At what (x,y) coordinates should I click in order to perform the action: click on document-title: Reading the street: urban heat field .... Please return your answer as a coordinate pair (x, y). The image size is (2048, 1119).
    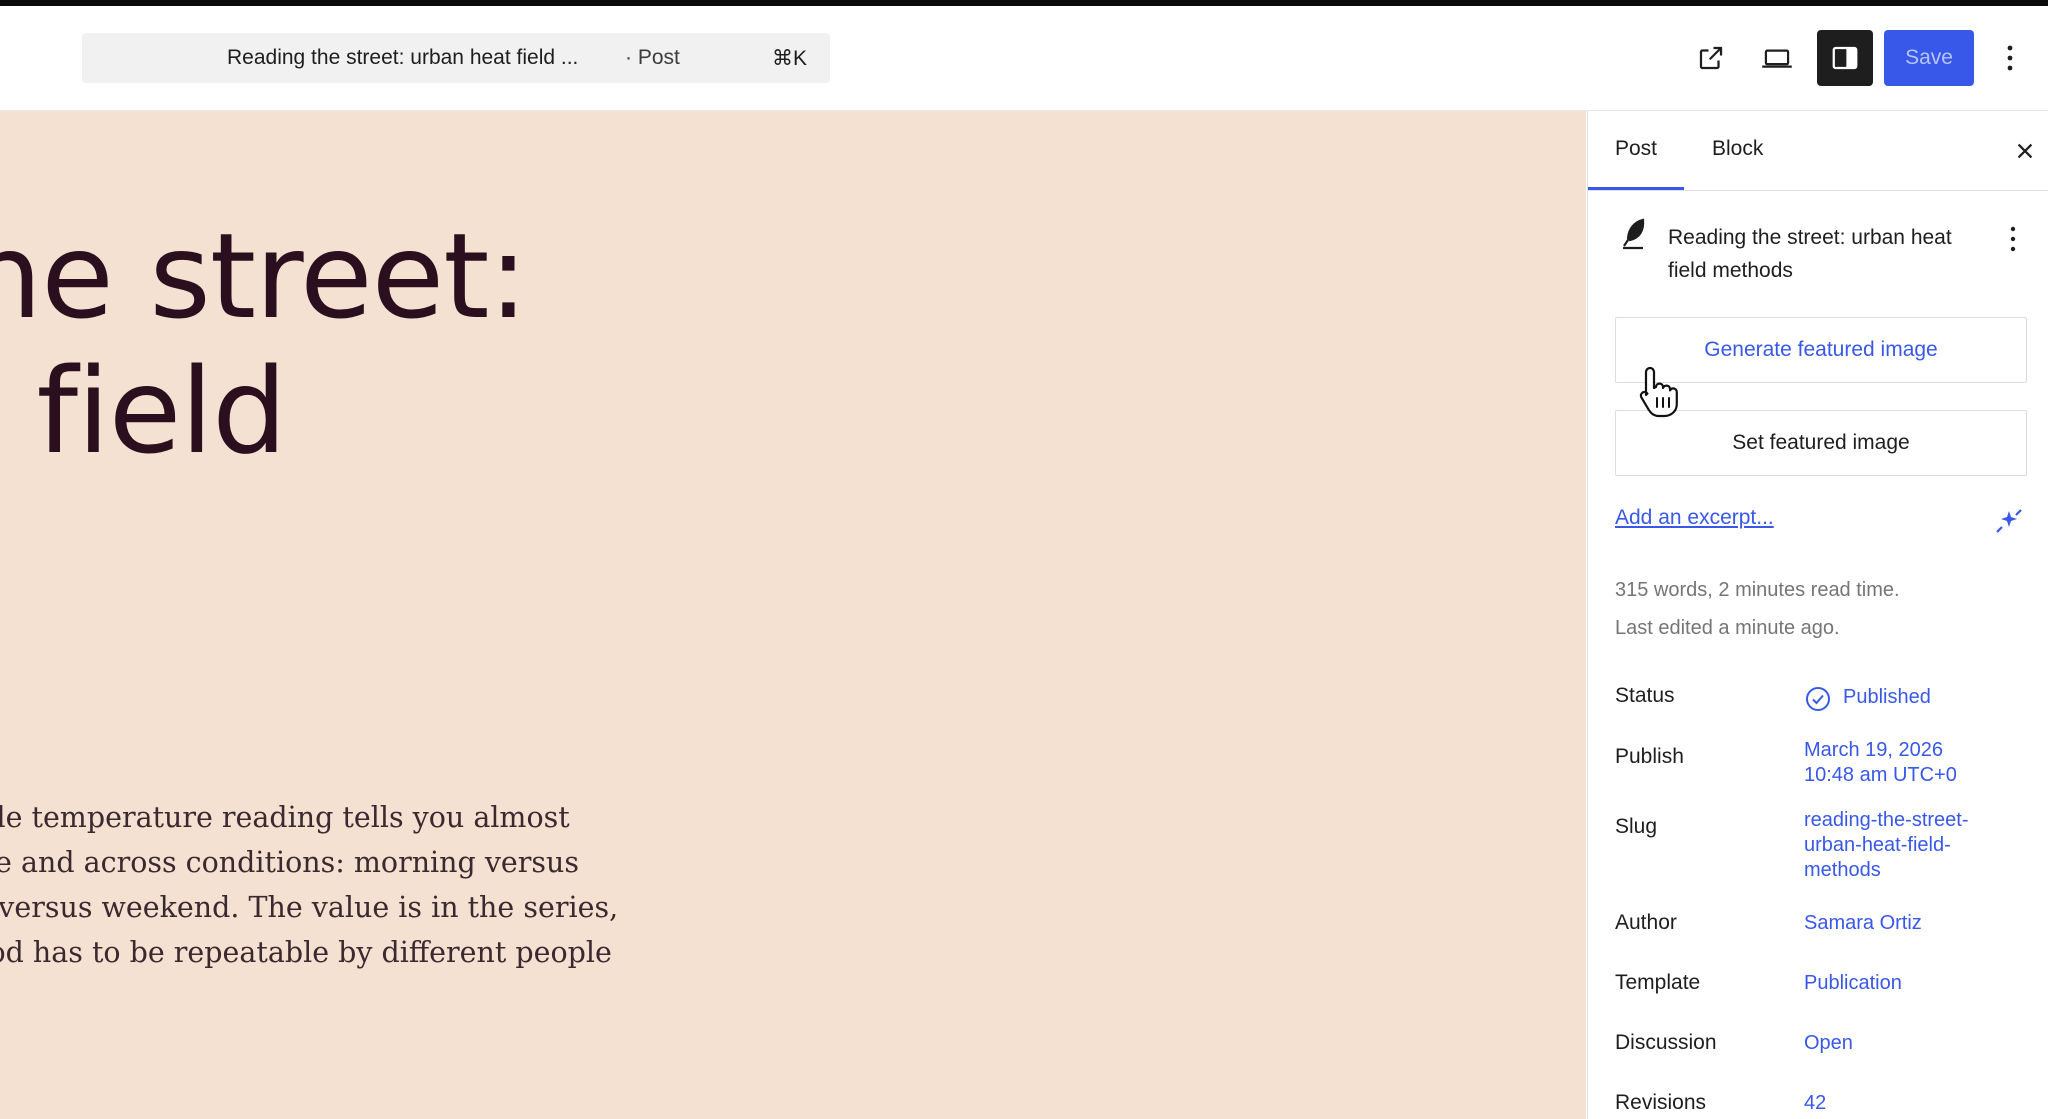
    Looking at the image, I should click on (403, 57).